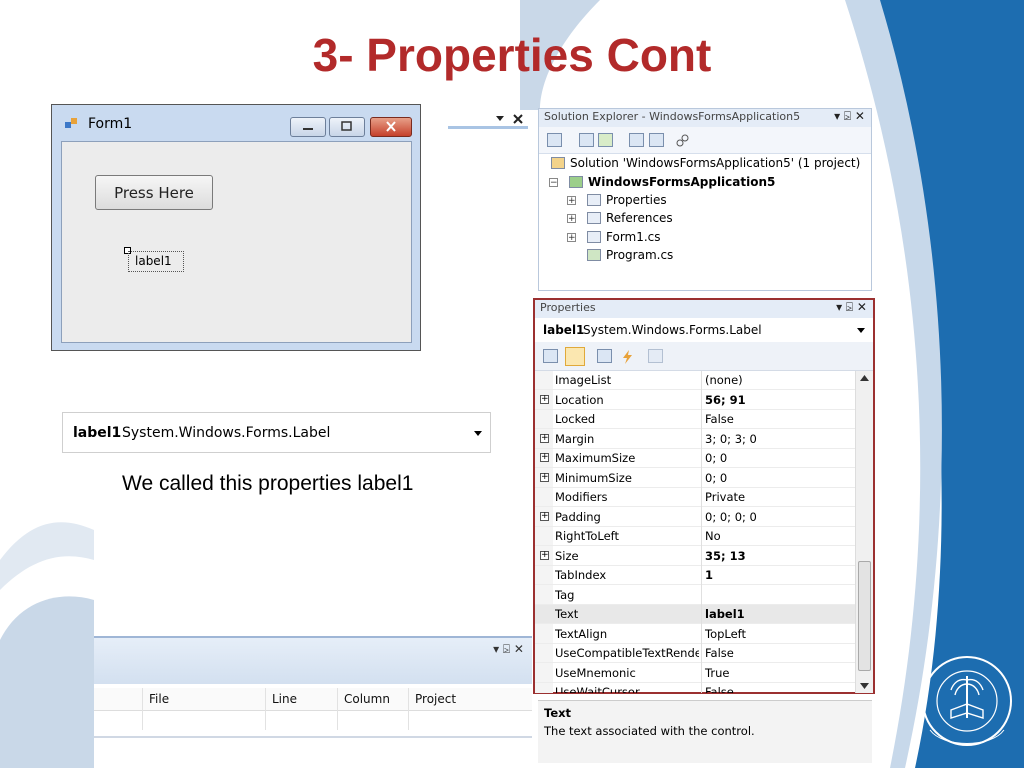 The image size is (1024, 768). What do you see at coordinates (630, 218) in the screenshot?
I see `tree-item-references: References` at bounding box center [630, 218].